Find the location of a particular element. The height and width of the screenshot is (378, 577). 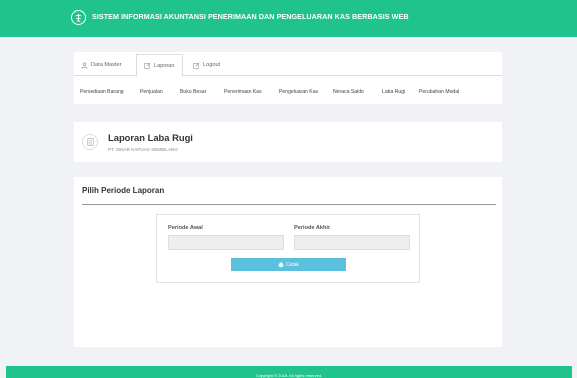

tab-logout: Logout is located at coordinates (206, 65).